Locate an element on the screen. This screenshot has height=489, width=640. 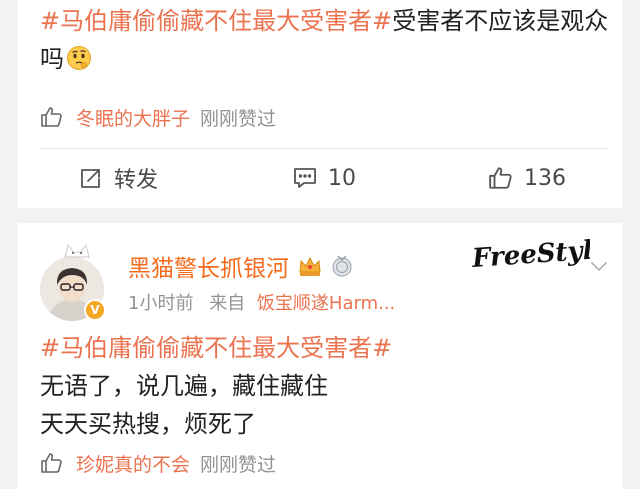
verified-badge-icon: V is located at coordinates (95, 310).